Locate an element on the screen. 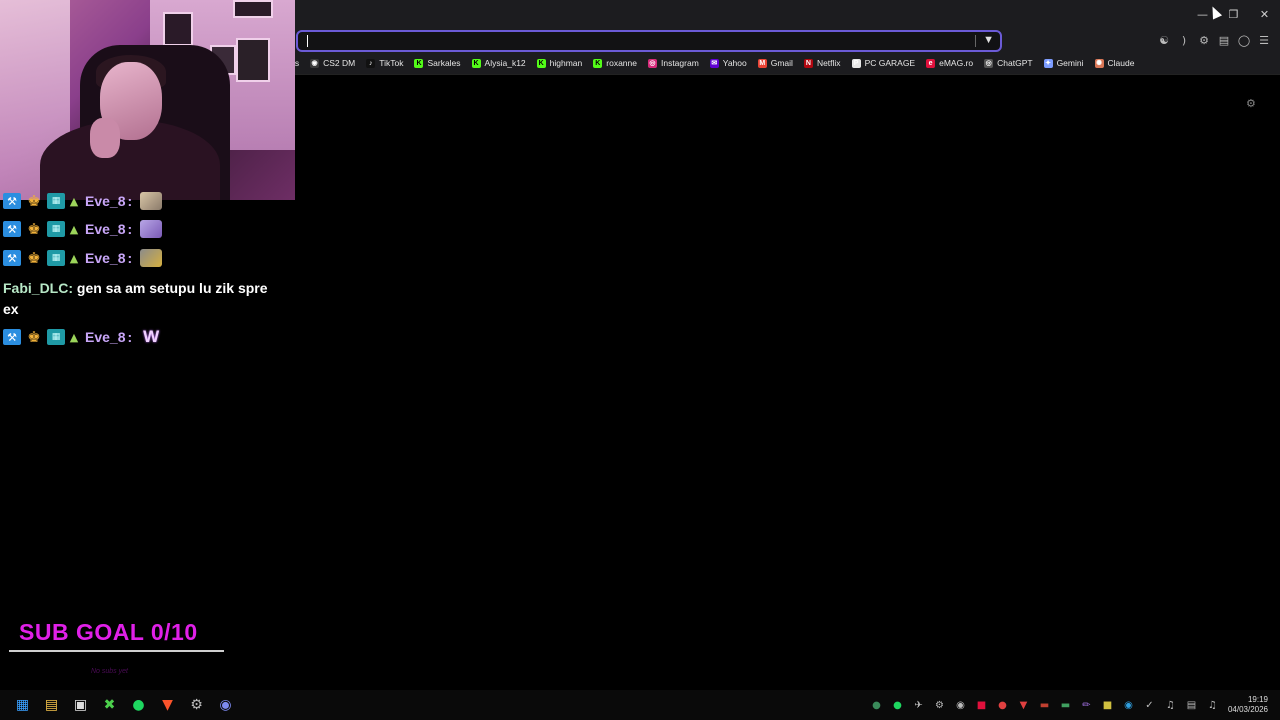  discord-icon: ◉ is located at coordinates (225, 705).